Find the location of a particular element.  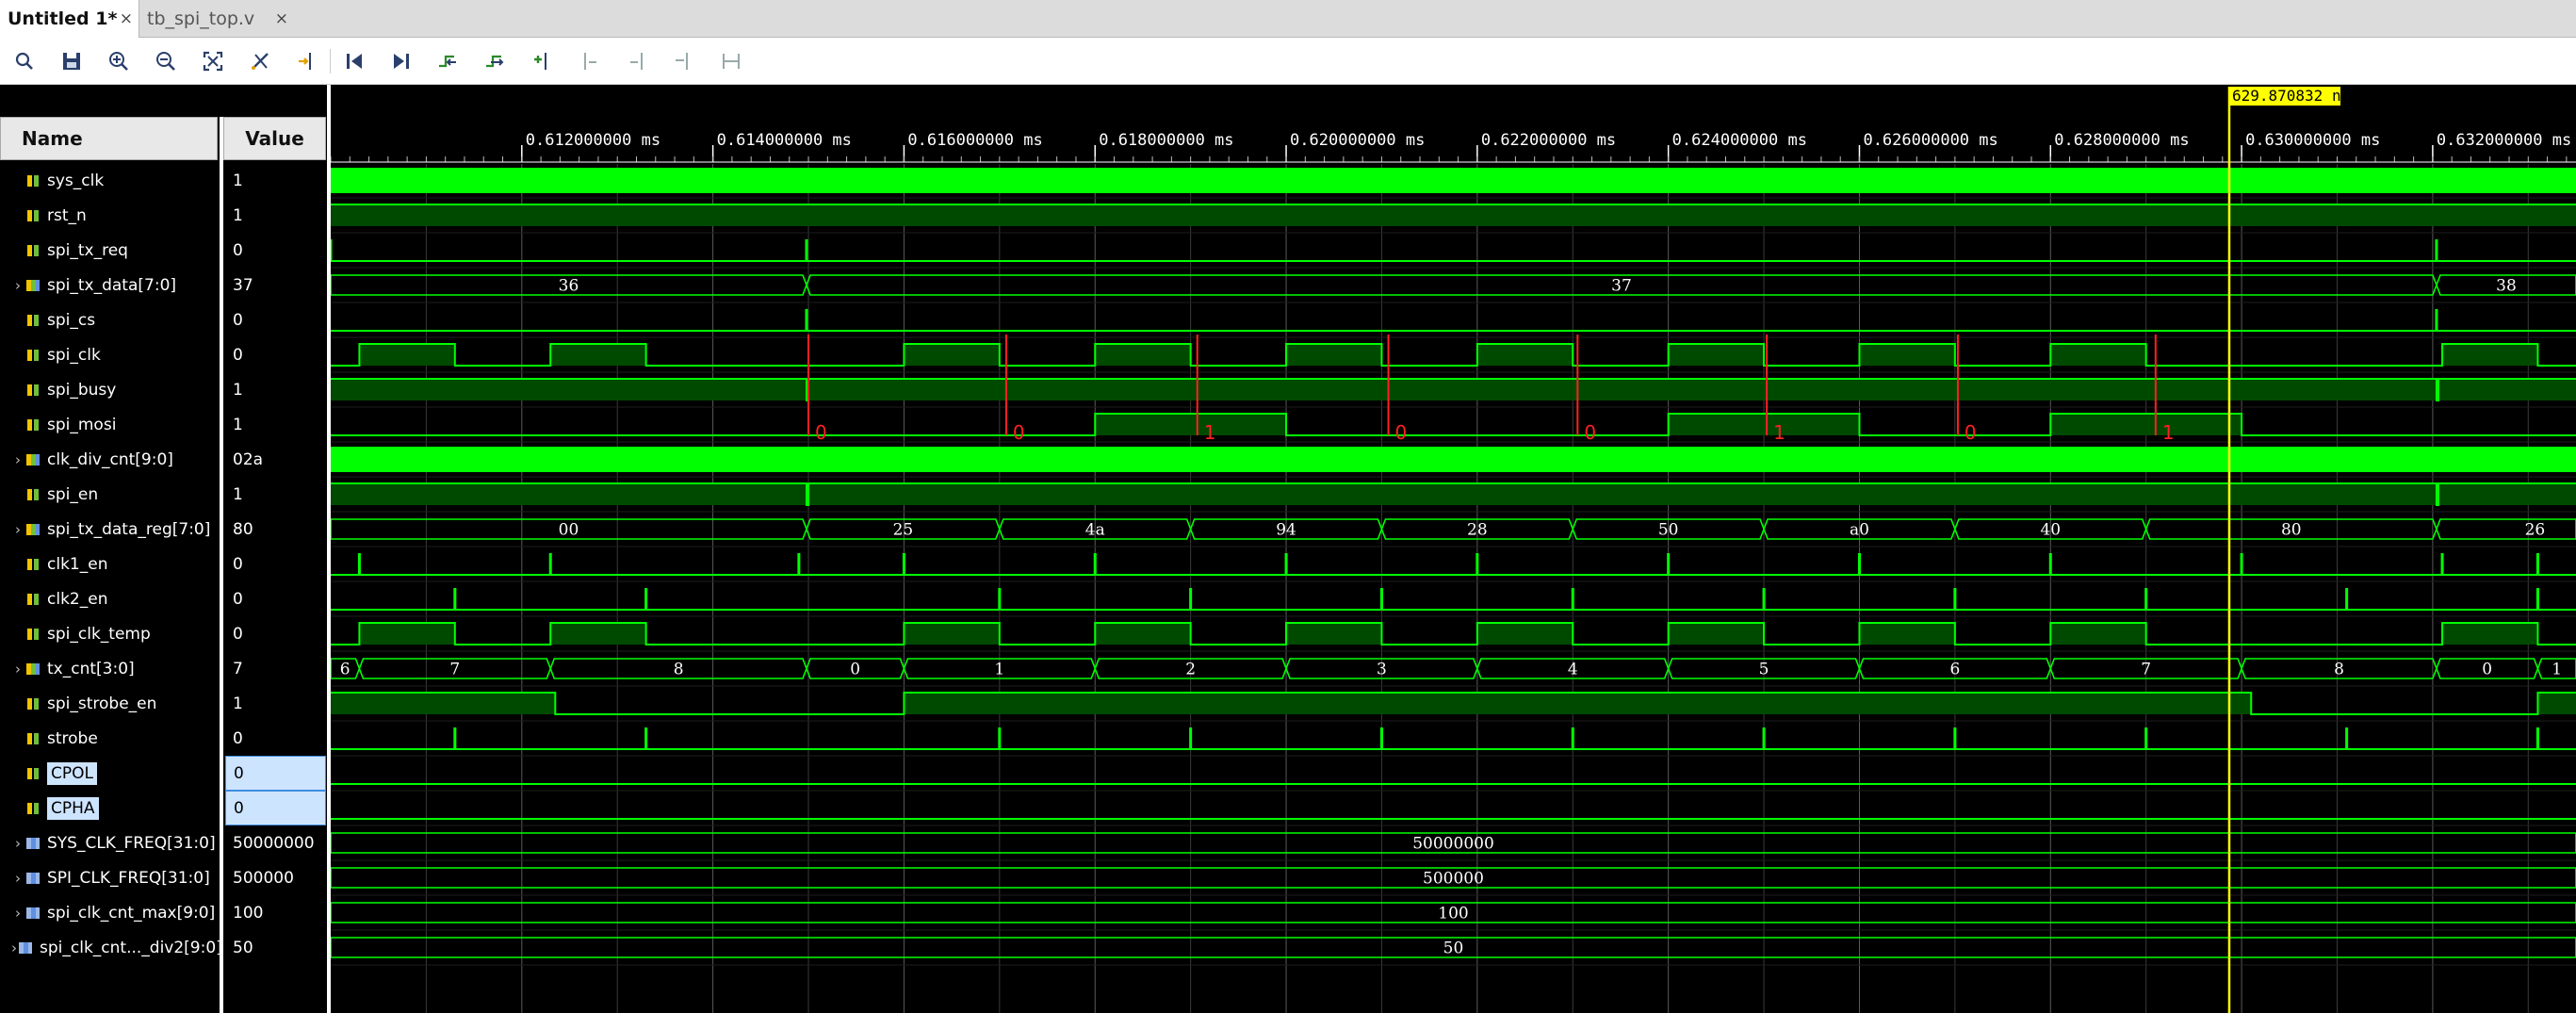

snap-icon is located at coordinates (731, 61).